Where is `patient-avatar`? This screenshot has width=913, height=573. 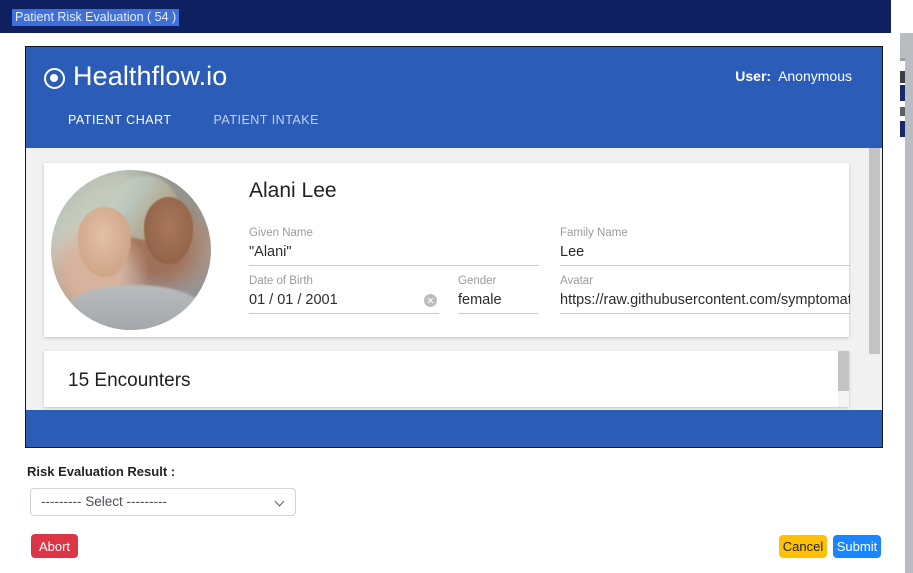 patient-avatar is located at coordinates (131, 250).